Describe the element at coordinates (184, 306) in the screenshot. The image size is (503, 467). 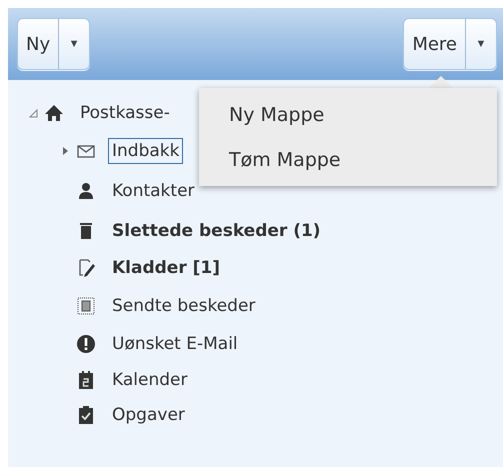
I see `folder-label: Sendte beskeder` at that location.